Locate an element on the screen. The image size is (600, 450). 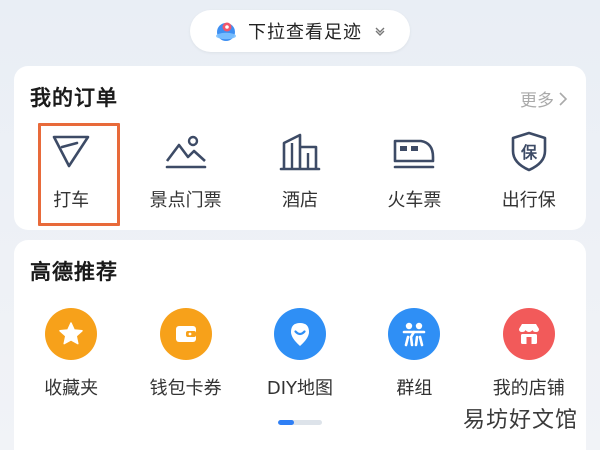
order-item-train-tickets: 火车票 is located at coordinates (414, 170).